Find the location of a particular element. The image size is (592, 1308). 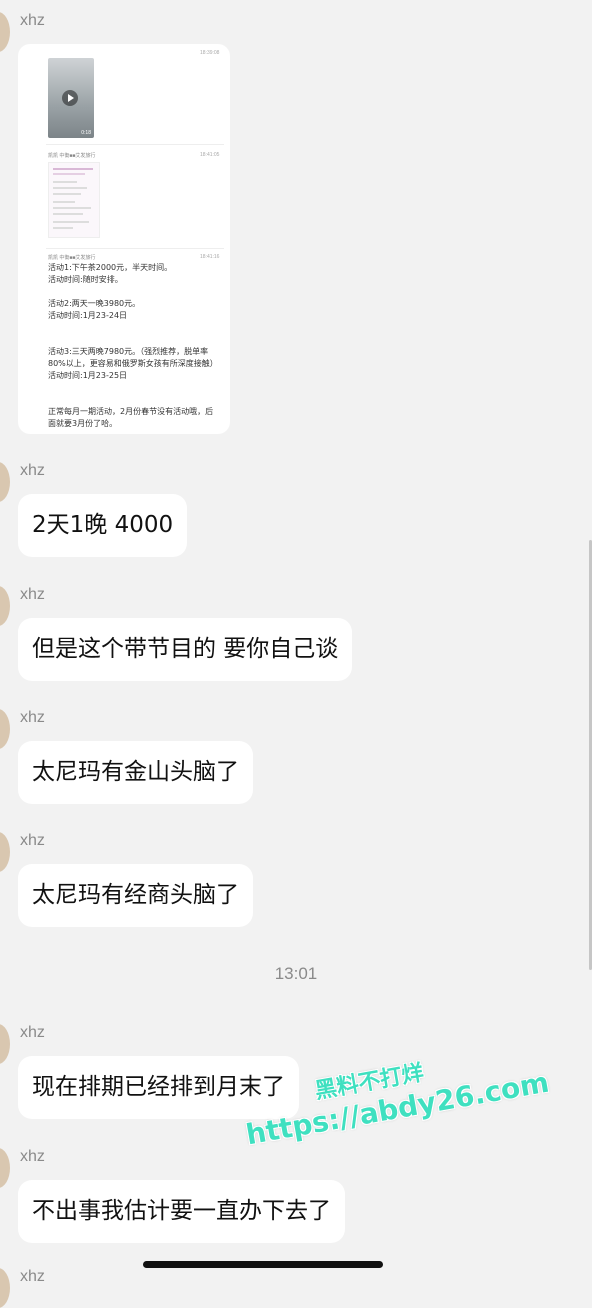

video-duration: 0:18 is located at coordinates (86, 133).